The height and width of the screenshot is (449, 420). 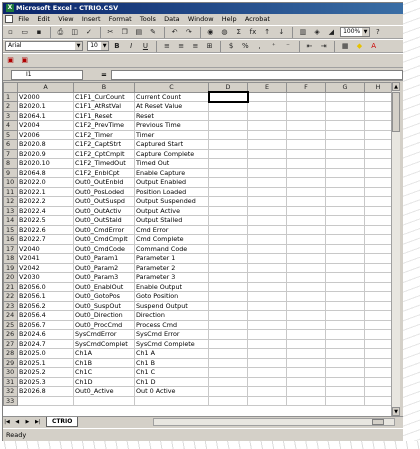 What do you see at coordinates (104, 372) in the screenshot?
I see `table-cell: Ch1C` at bounding box center [104, 372].